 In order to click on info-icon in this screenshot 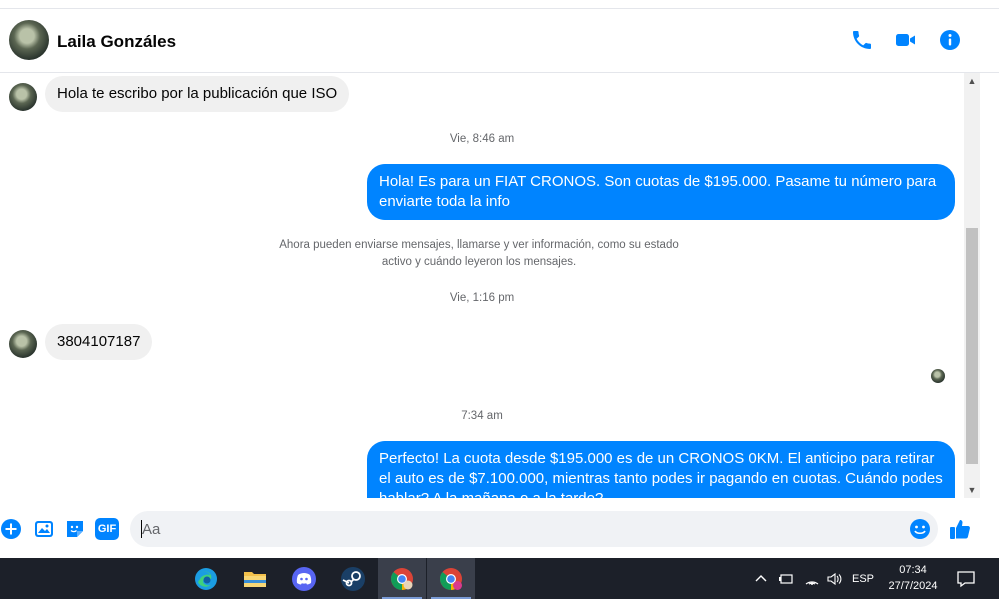, I will do `click(950, 40)`.